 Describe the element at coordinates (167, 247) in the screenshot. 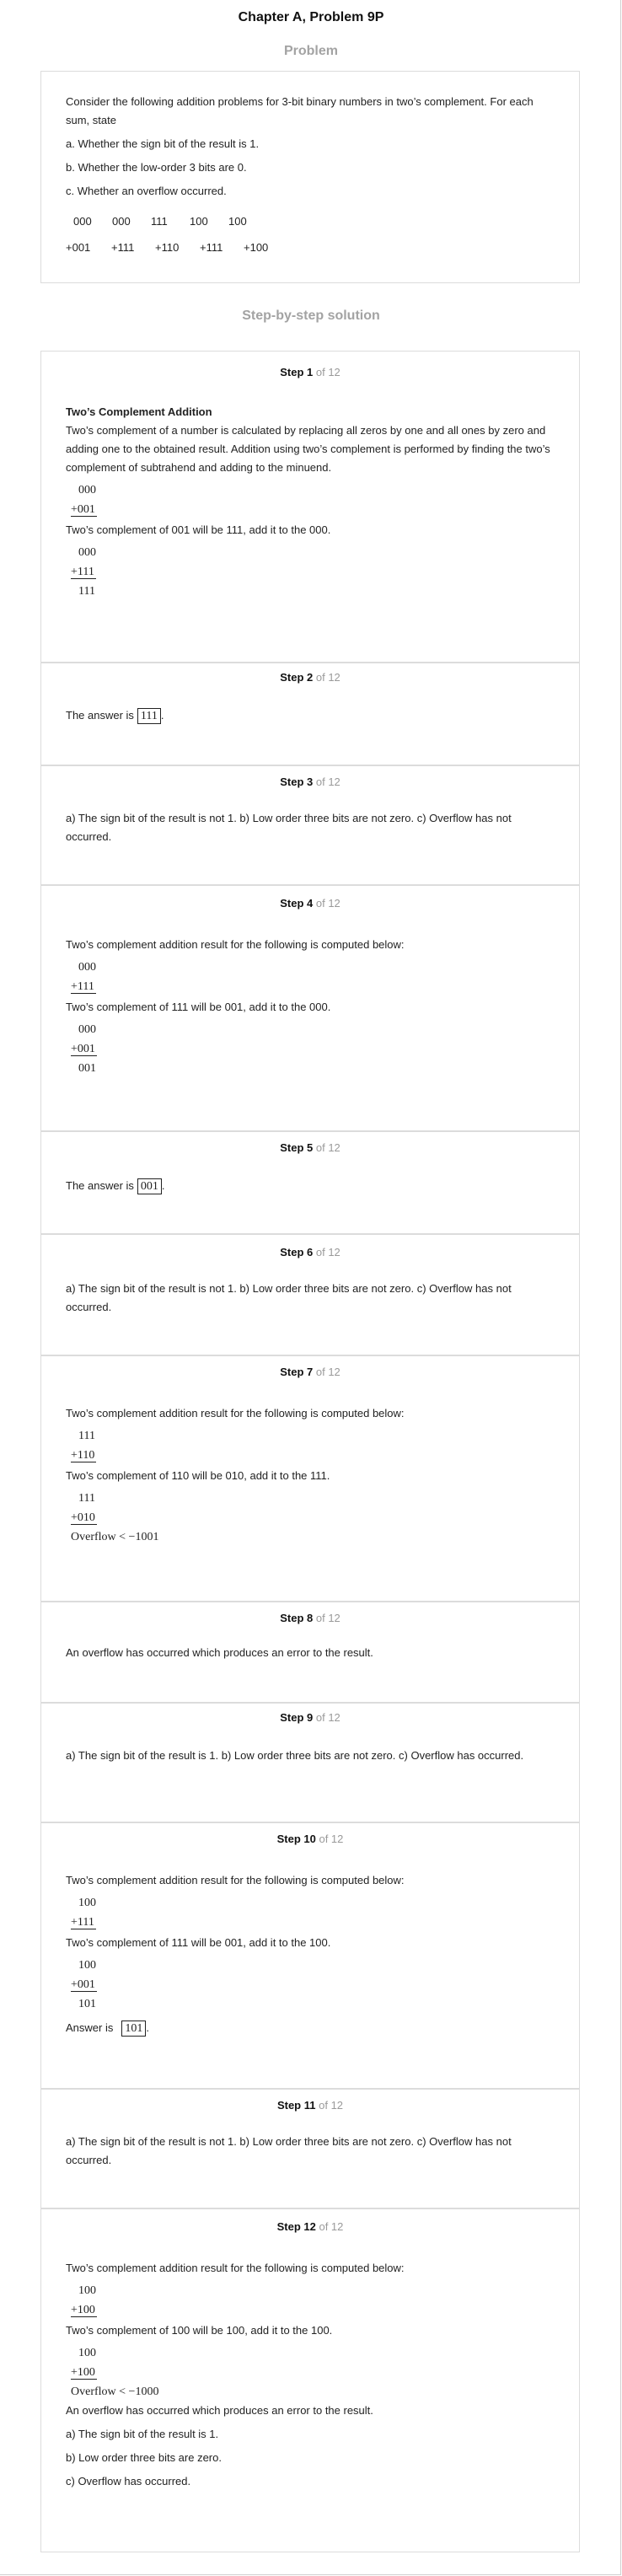

I see `operand-bottom: +110` at that location.